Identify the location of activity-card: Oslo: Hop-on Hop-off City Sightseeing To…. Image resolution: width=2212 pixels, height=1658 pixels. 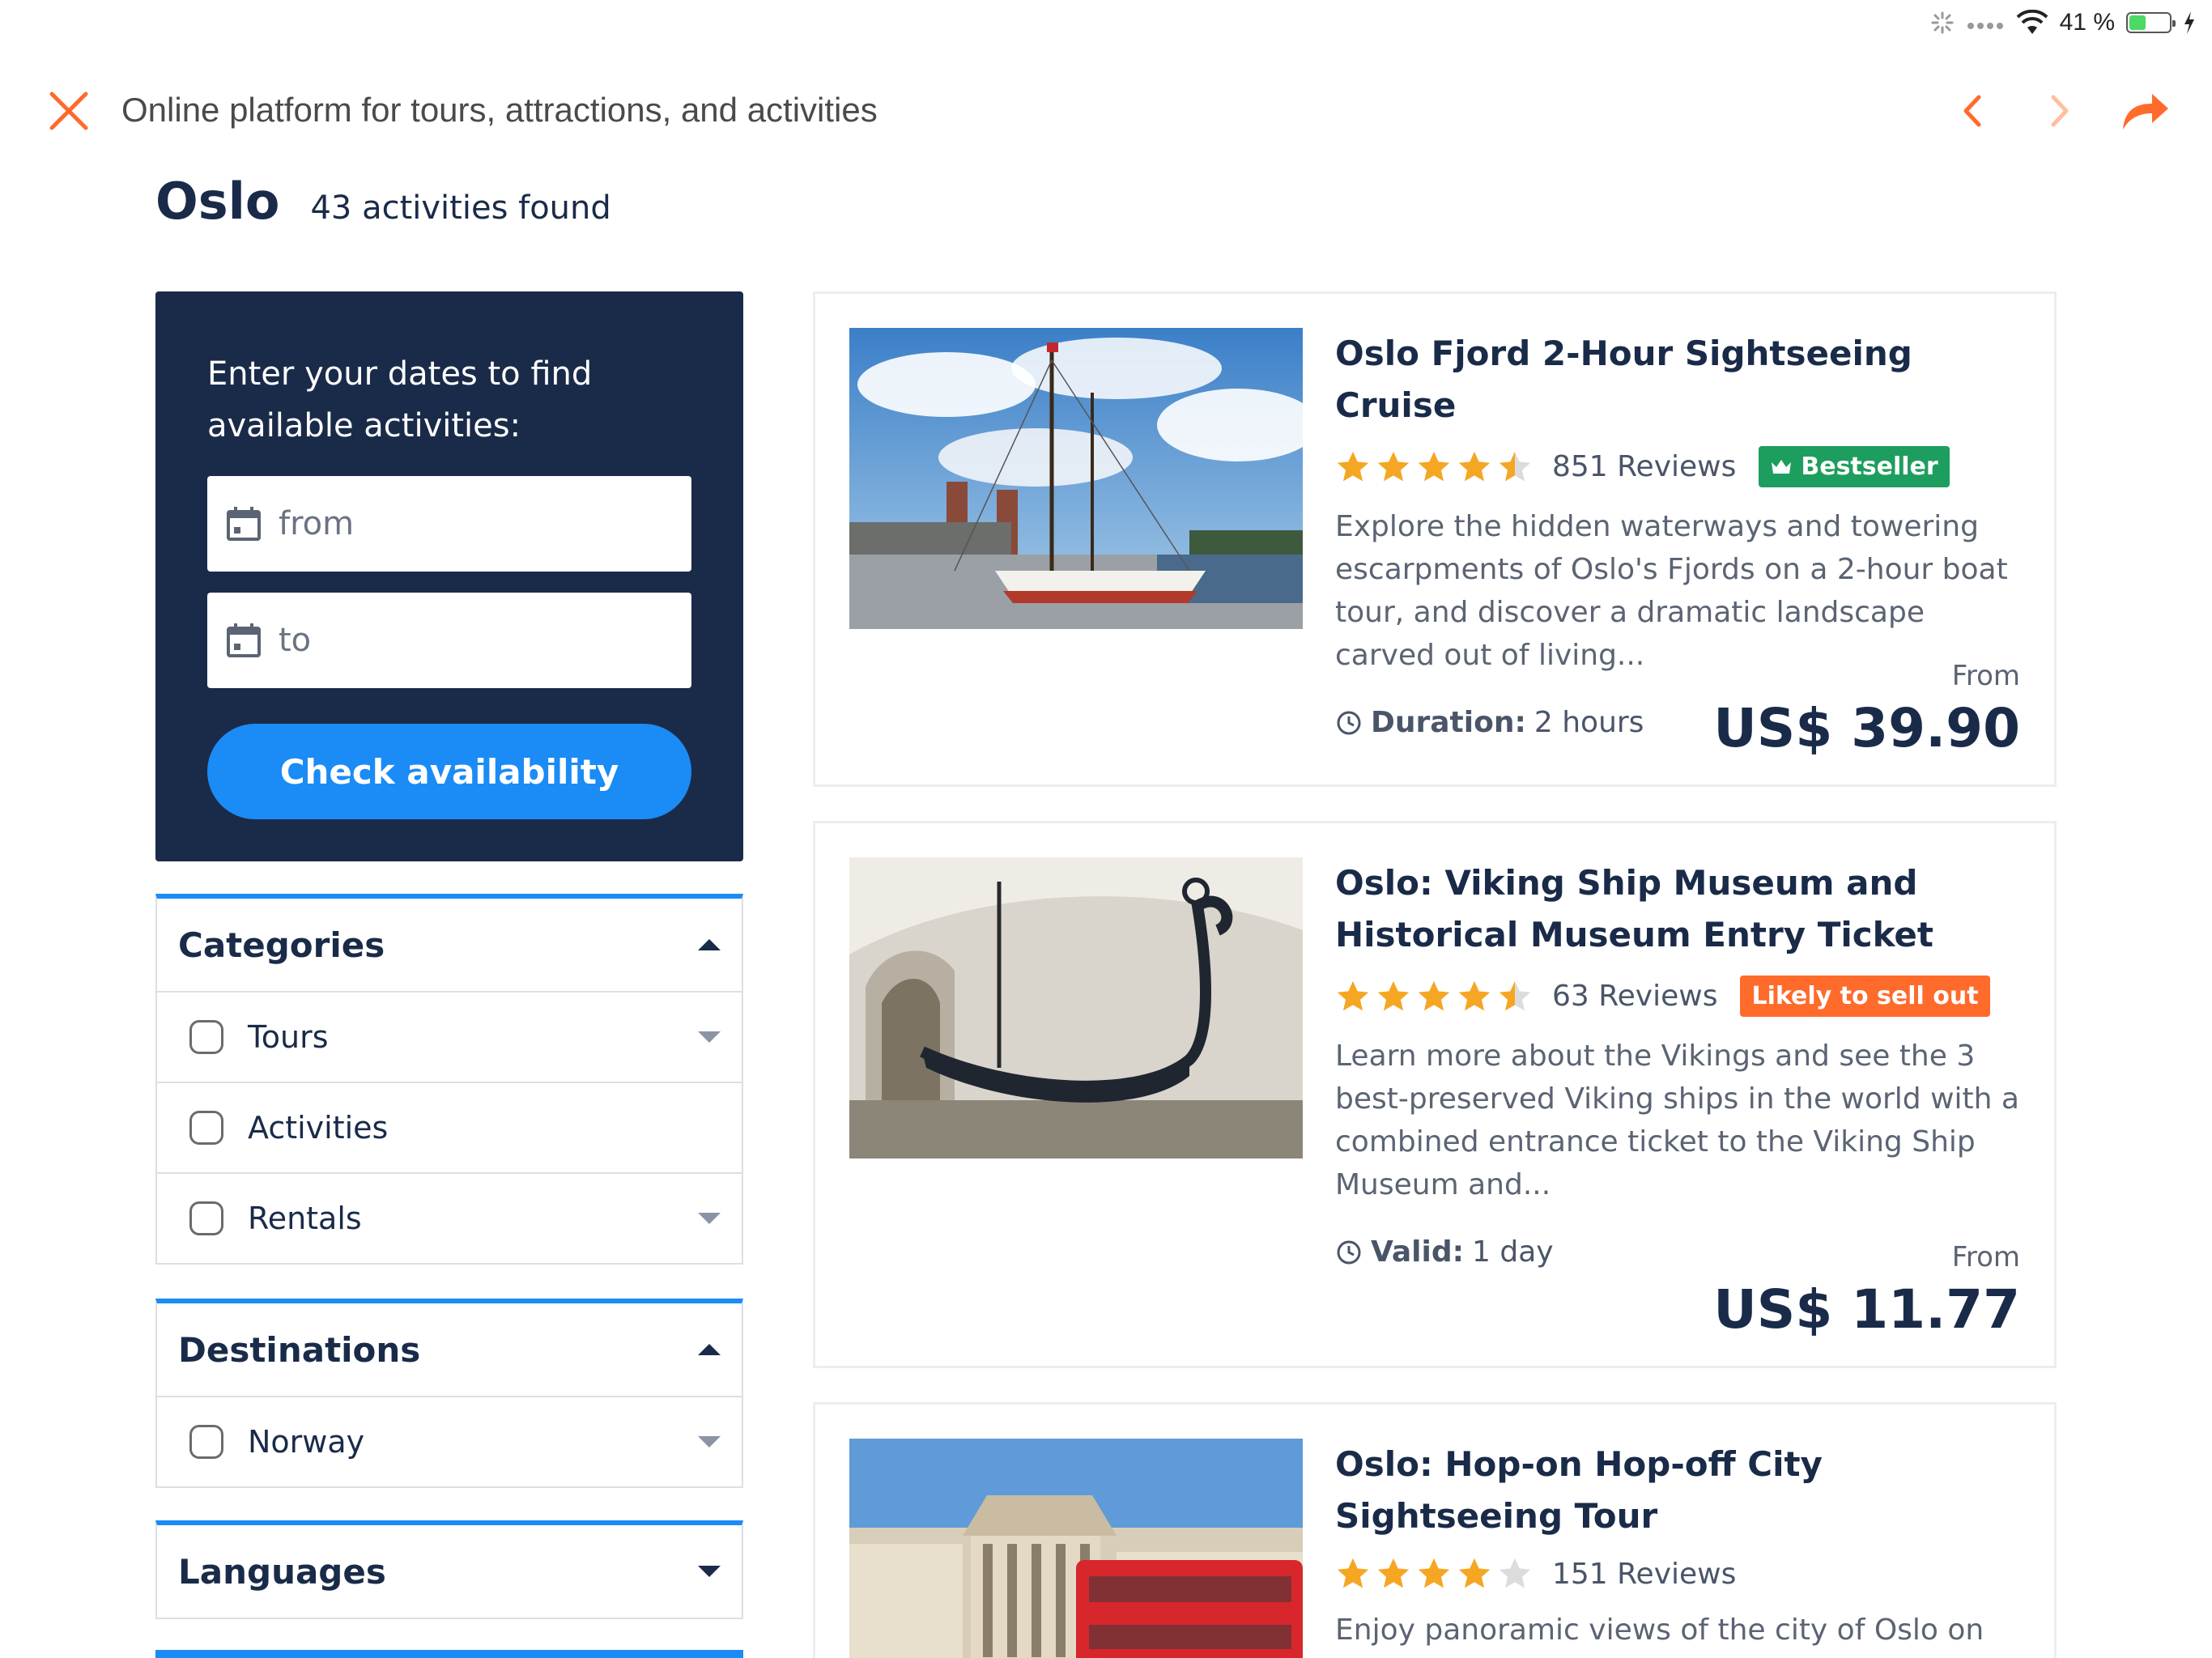
(1435, 1530).